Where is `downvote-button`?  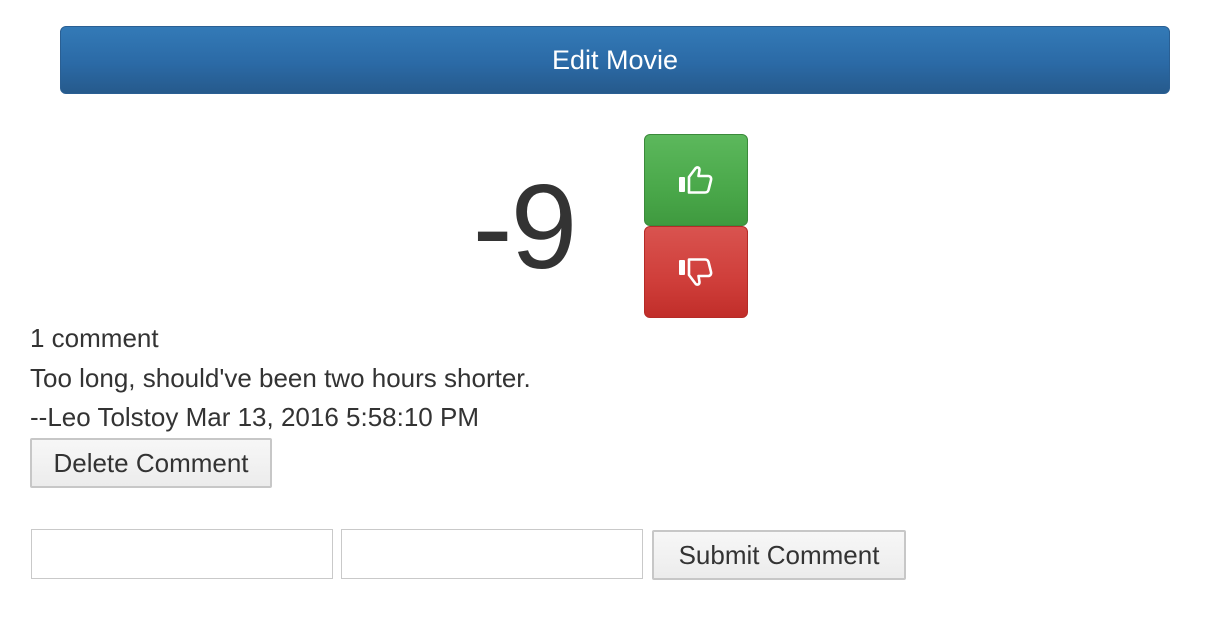 downvote-button is located at coordinates (696, 272).